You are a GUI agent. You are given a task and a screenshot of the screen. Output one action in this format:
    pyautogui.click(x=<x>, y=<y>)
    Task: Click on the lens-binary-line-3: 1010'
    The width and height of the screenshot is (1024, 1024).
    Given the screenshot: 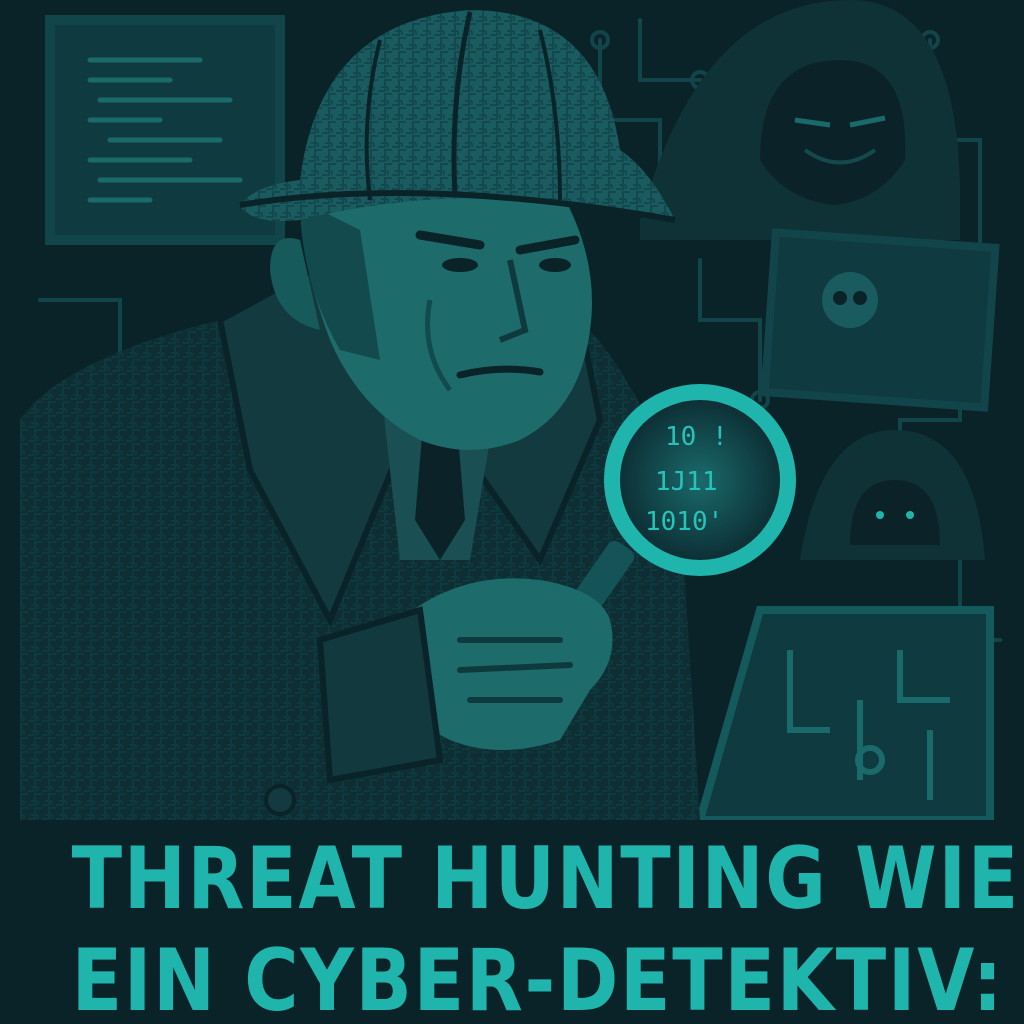 What is the action you would take?
    pyautogui.click(x=684, y=522)
    